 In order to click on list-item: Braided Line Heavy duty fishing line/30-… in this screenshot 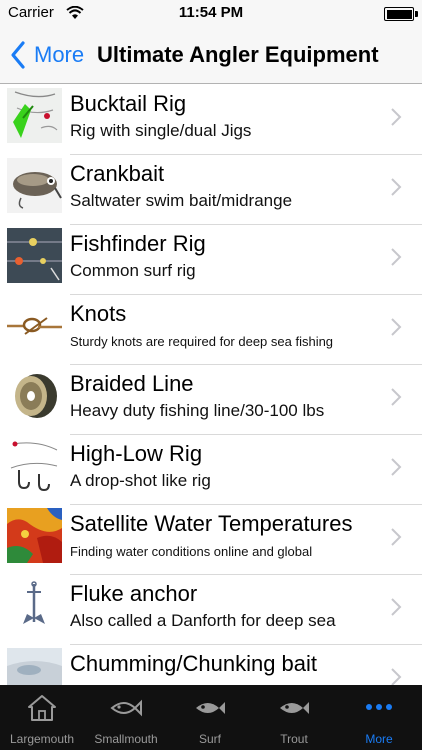, I will do `click(211, 400)`.